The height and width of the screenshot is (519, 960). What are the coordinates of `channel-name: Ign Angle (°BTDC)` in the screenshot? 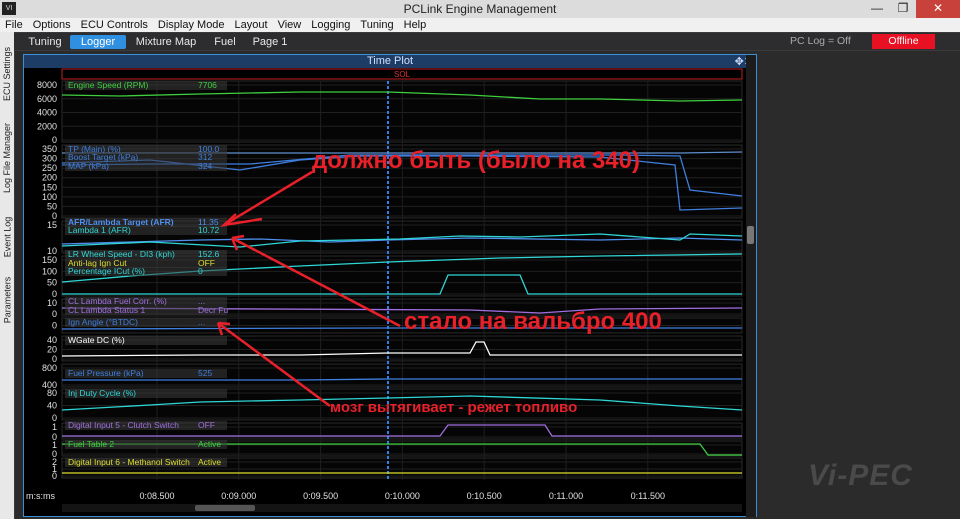 It's located at (103, 322).